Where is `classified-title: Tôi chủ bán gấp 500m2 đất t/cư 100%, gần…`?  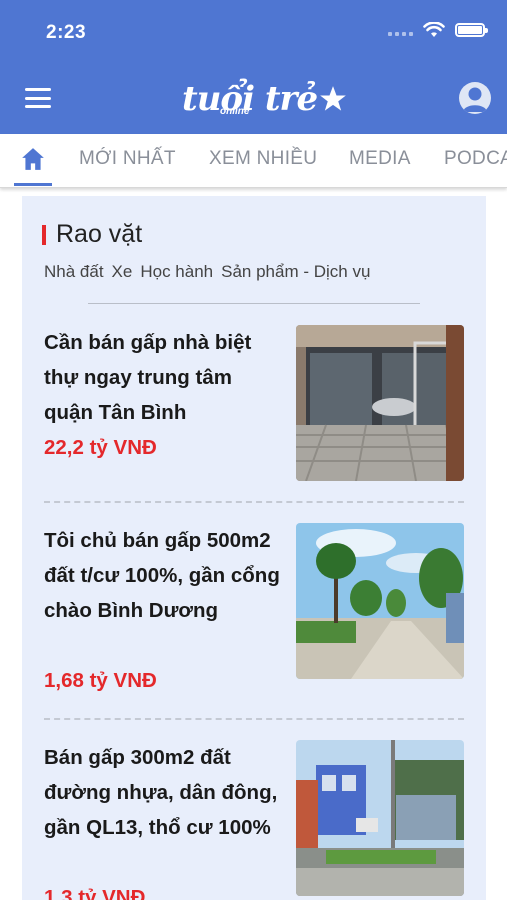
classified-title: Tôi chủ bán gấp 500m2 đất t/cư 100%, gần… is located at coordinates (164, 575).